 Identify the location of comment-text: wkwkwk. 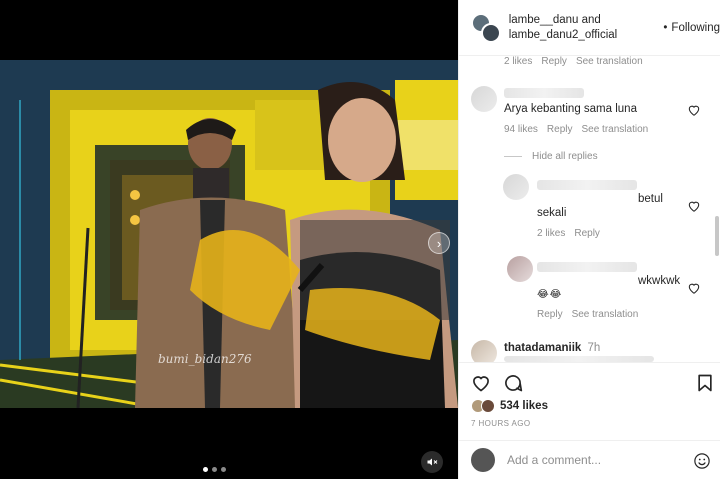
(659, 281).